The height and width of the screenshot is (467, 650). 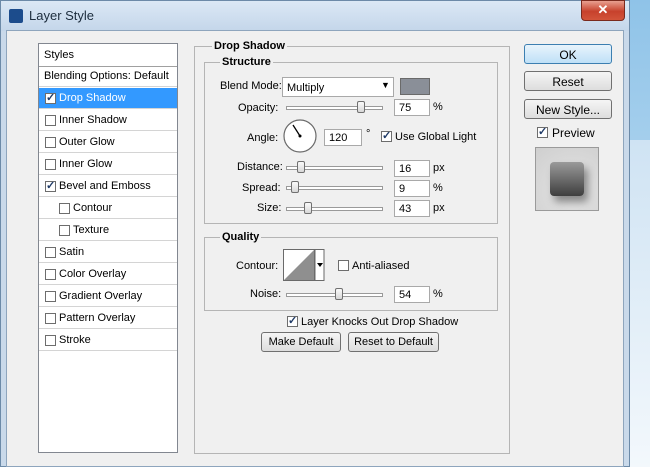 I want to click on angle-unit: °, so click(x=368, y=134).